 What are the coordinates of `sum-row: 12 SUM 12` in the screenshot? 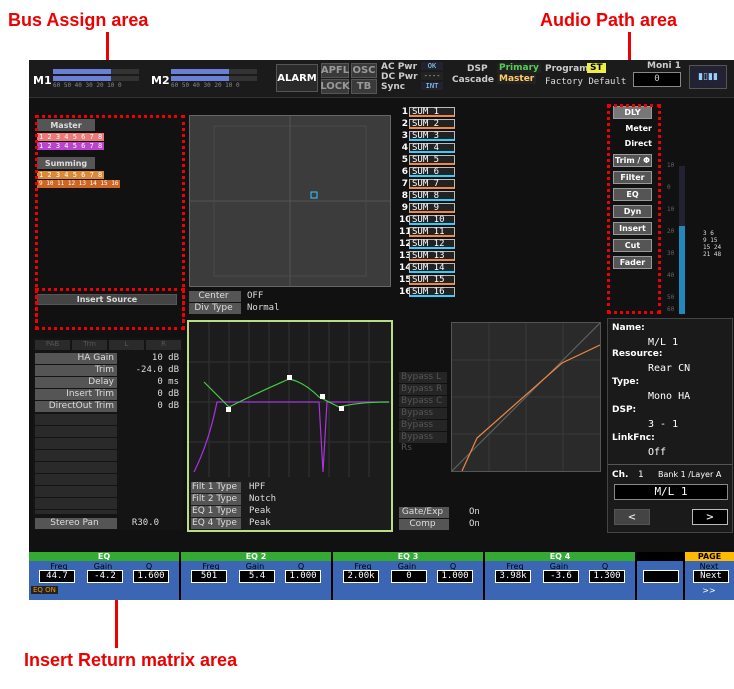 It's located at (427, 243).